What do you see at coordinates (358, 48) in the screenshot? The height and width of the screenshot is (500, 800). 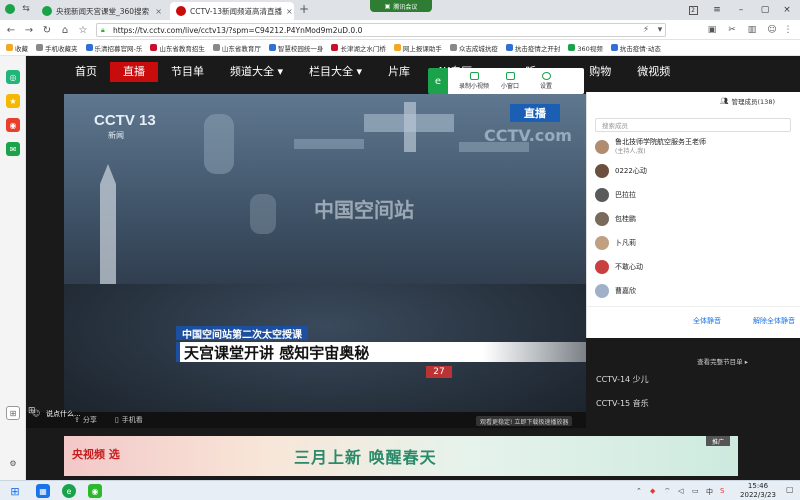 I see `bookmark-item: 长津湖之水门桥` at bounding box center [358, 48].